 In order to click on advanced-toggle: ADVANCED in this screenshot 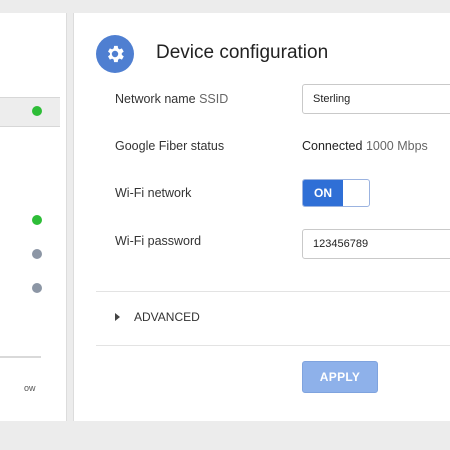, I will do `click(157, 317)`.